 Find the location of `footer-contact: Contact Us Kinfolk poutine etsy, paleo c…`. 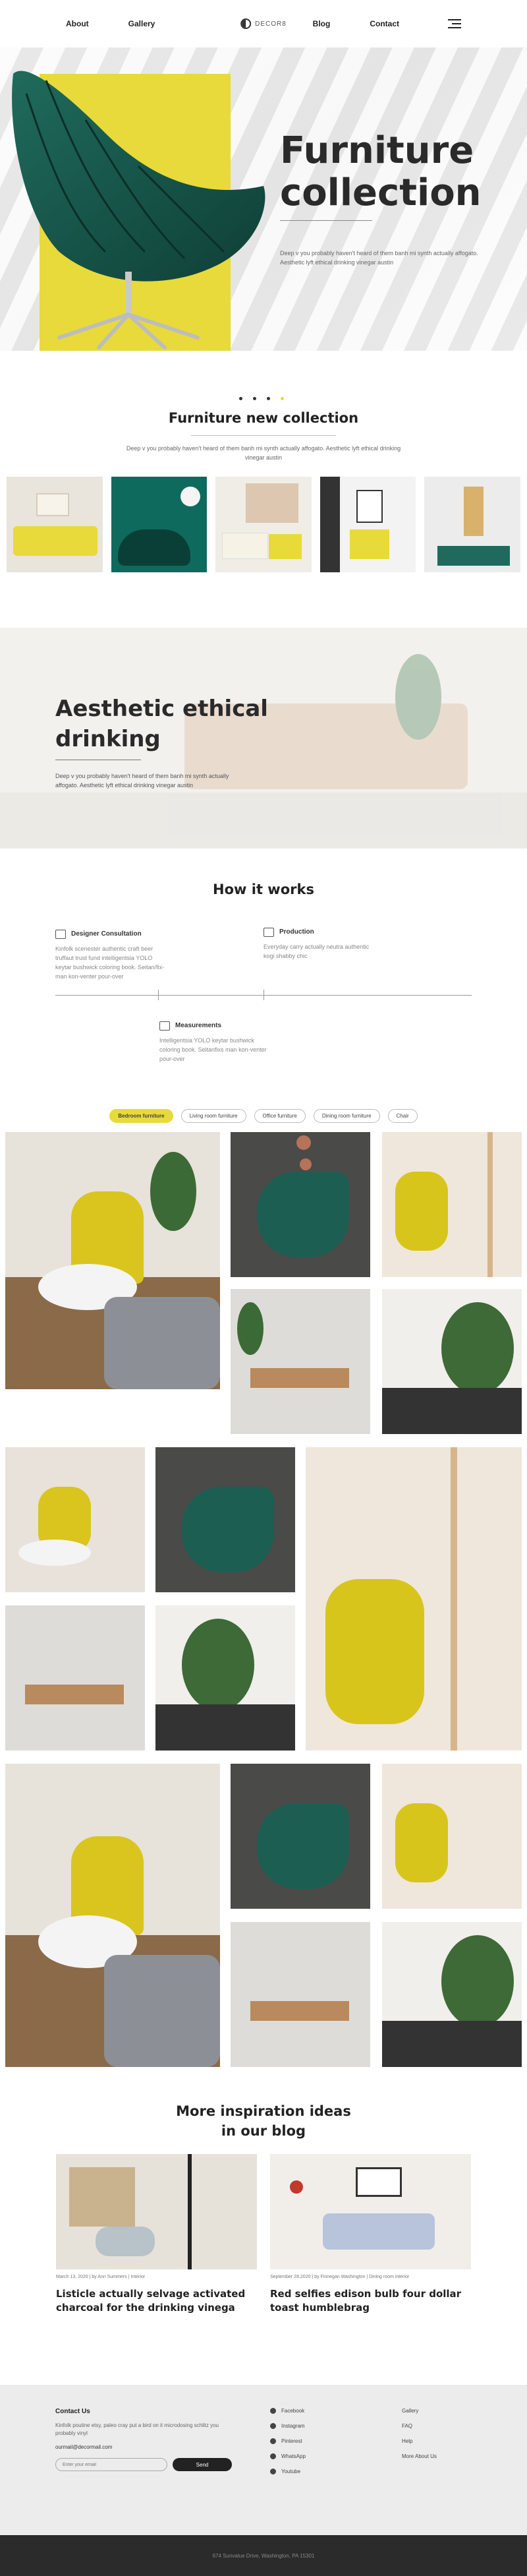

footer-contact: Contact Us Kinfolk poutine etsy, paleo c… is located at coordinates (147, 2439).